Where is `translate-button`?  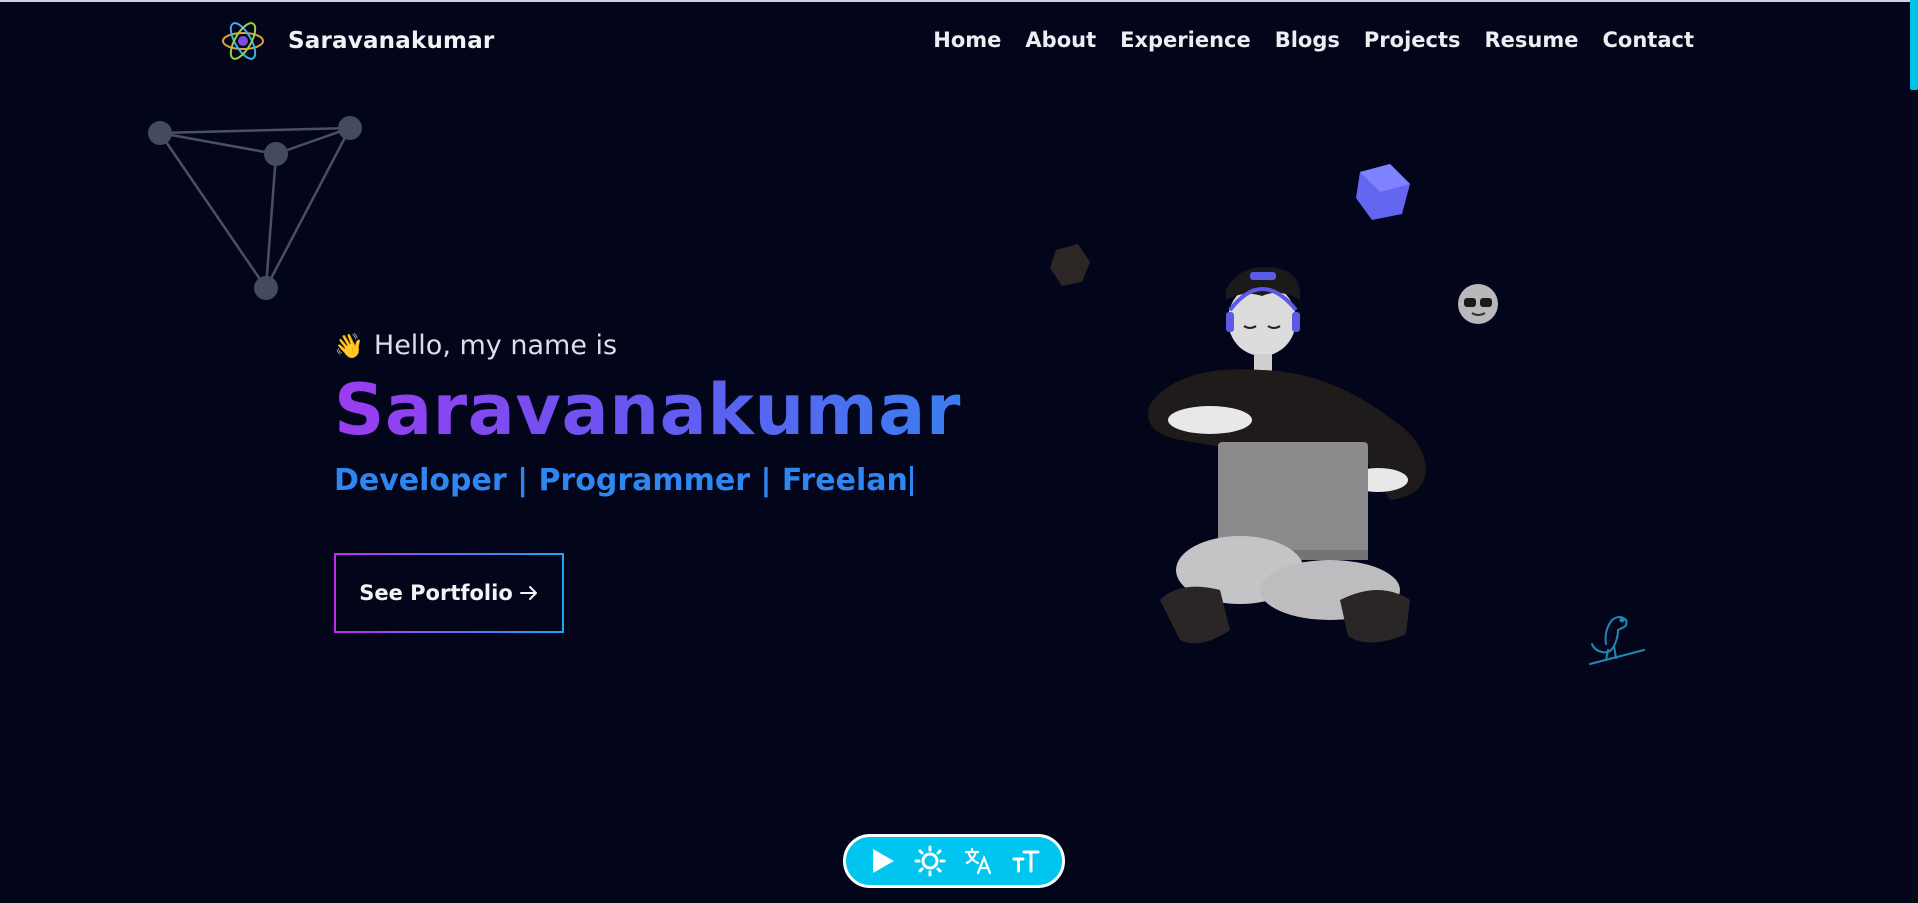
translate-button is located at coordinates (978, 861).